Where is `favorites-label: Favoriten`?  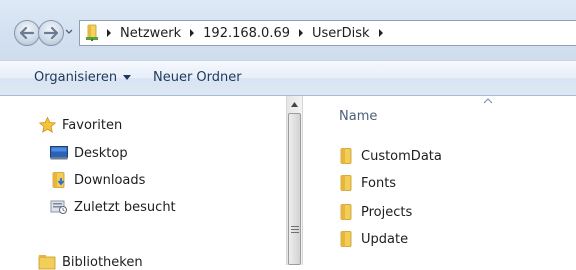
favorites-label: Favoriten is located at coordinates (92, 125).